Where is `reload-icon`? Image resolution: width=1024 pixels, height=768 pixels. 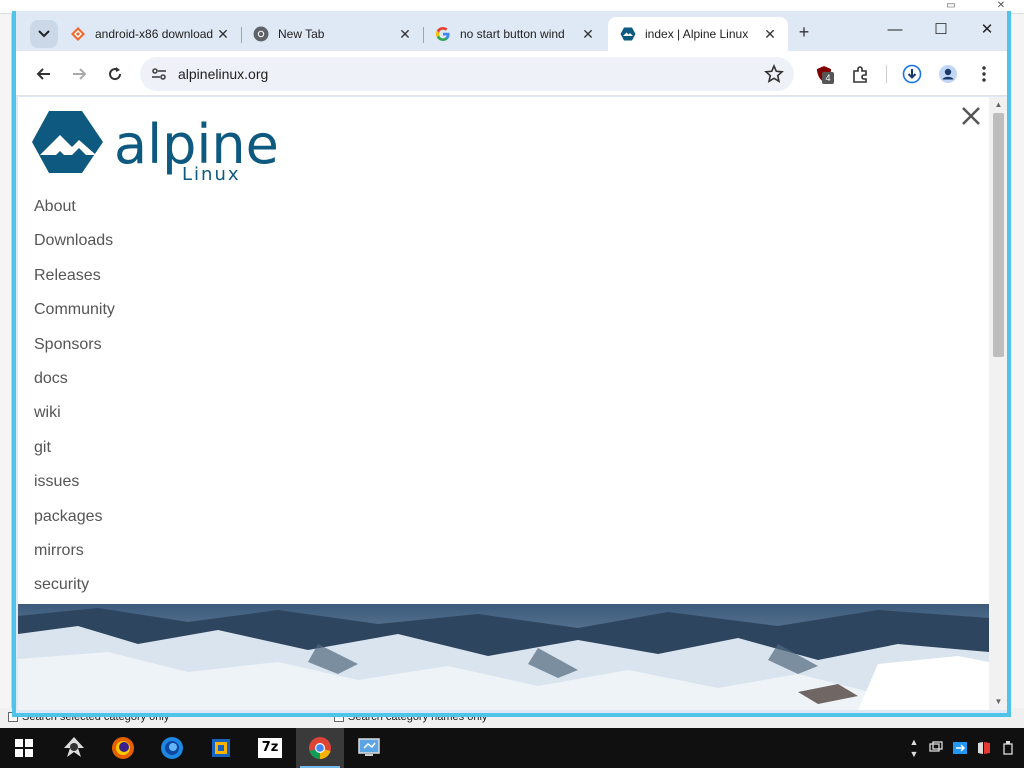 reload-icon is located at coordinates (115, 74).